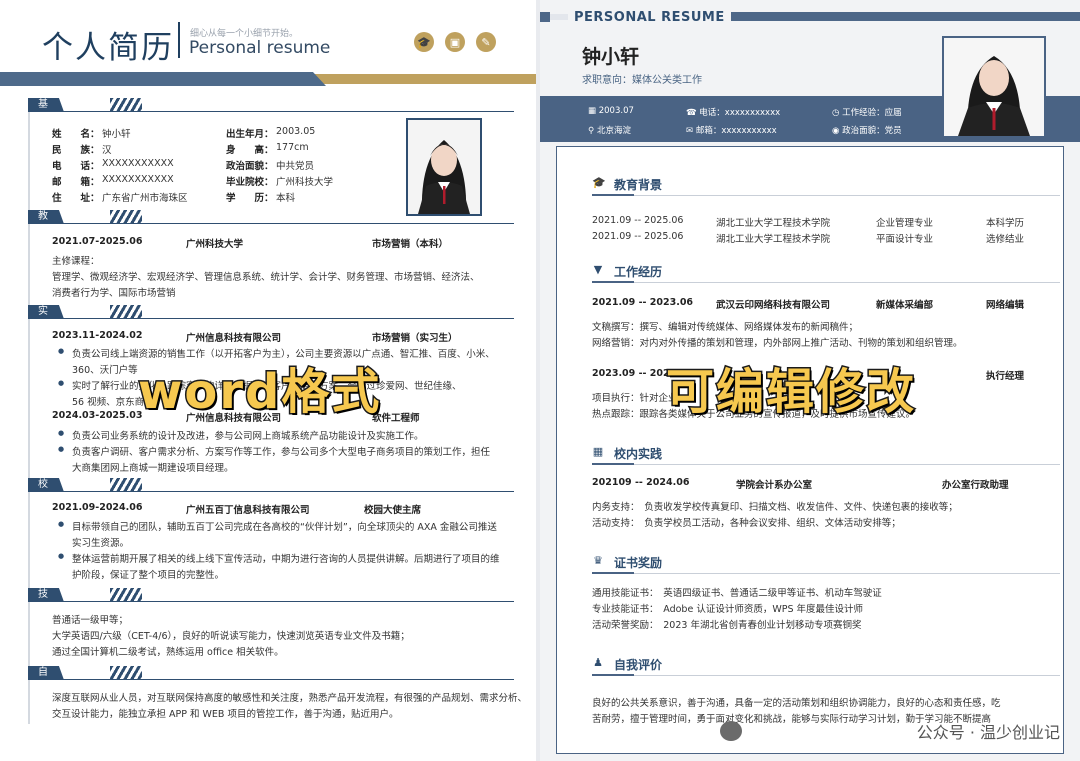 This screenshot has height=761, width=1080. What do you see at coordinates (609, 130) in the screenshot?
I see `location: ⚲ 北京海淀` at bounding box center [609, 130].